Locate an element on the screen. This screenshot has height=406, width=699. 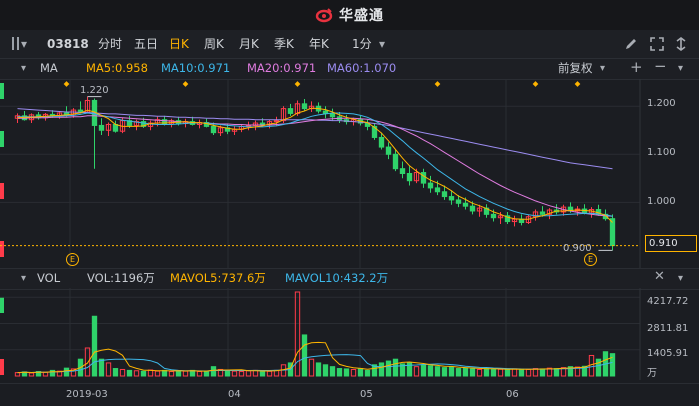
tab-quarterly-k: 季K is located at coordinates (284, 44).